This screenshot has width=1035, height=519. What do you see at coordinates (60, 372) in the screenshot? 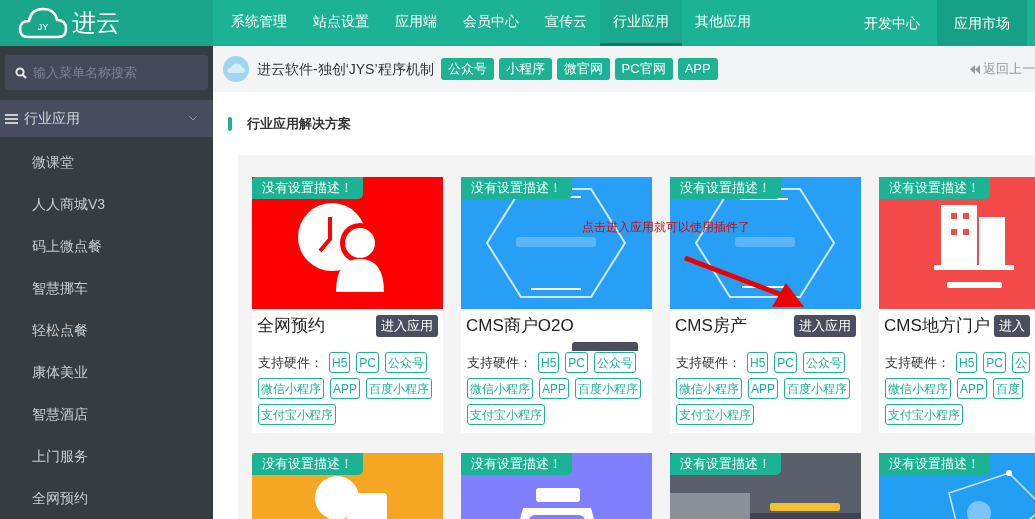
I see `menu-item: 康体美业` at bounding box center [60, 372].